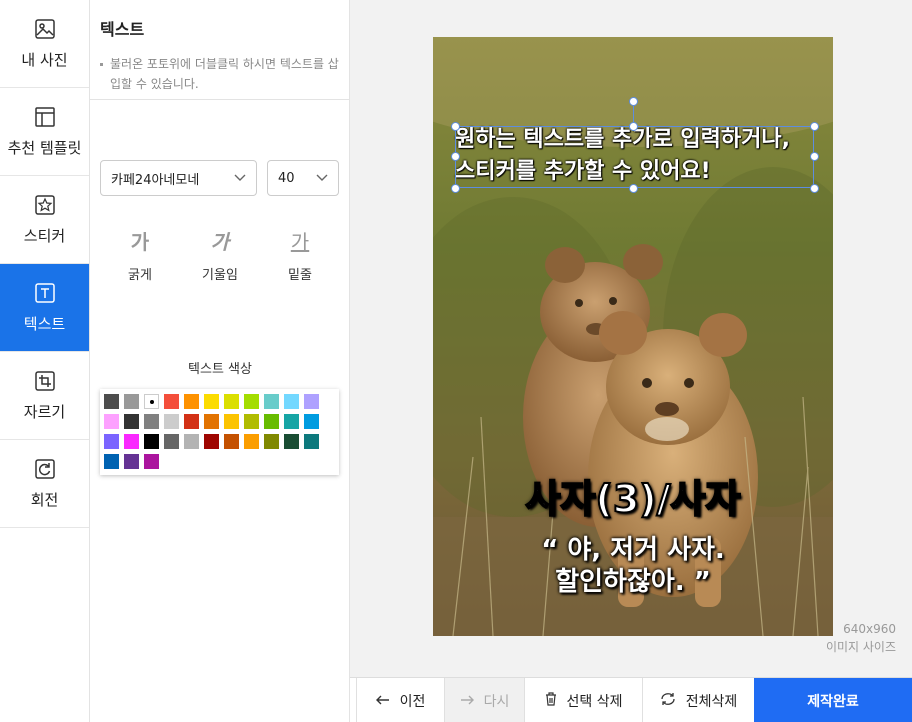 The height and width of the screenshot is (722, 912). What do you see at coordinates (44, 60) in the screenshot?
I see `nav-label: 내 사진` at bounding box center [44, 60].